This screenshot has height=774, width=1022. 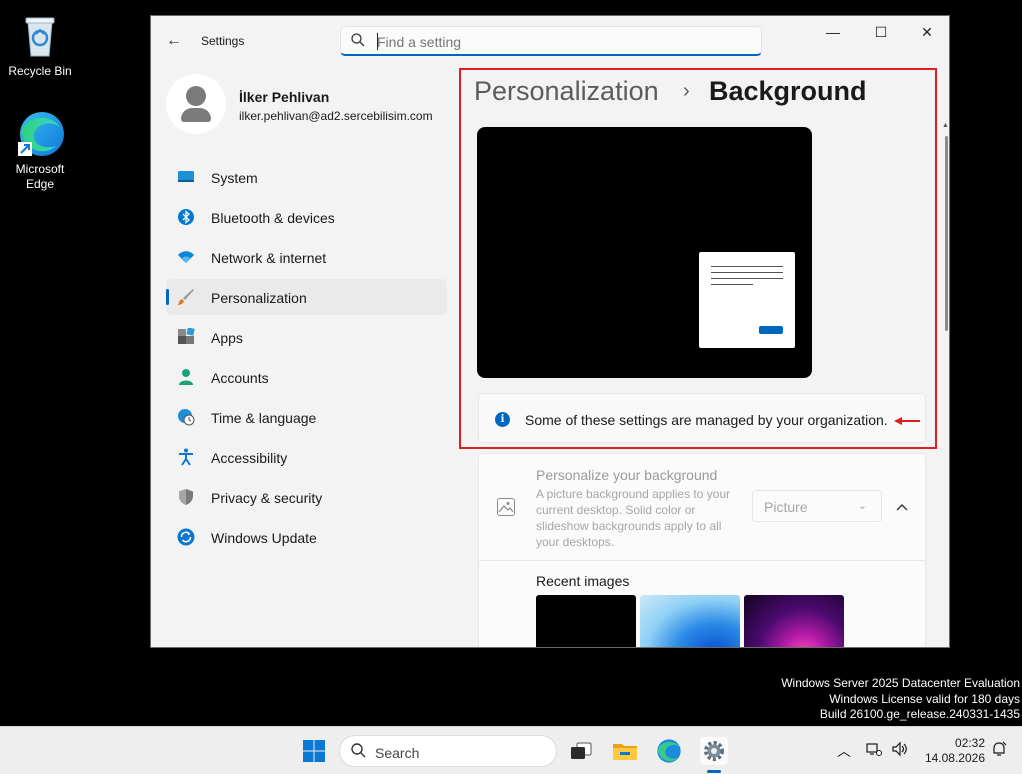 What do you see at coordinates (264, 538) in the screenshot?
I see `sidebar-item-label: Windows Update` at bounding box center [264, 538].